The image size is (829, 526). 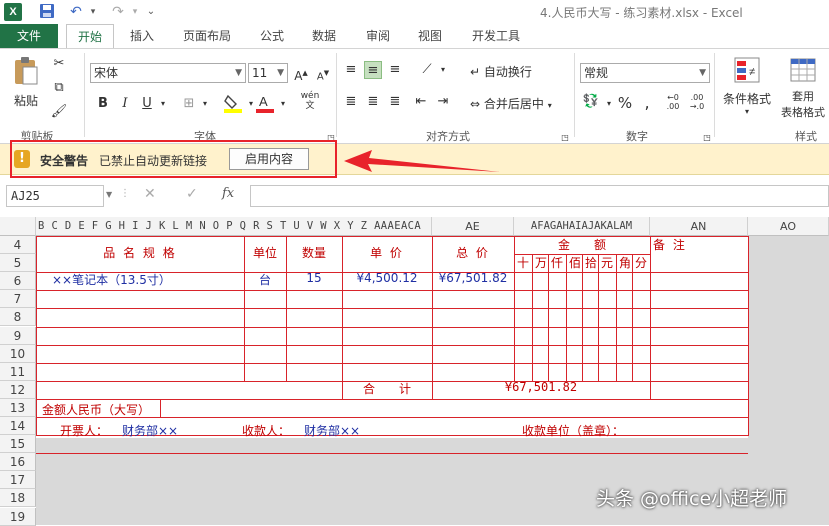 I want to click on cut-icon: ✂, so click(x=59, y=64).